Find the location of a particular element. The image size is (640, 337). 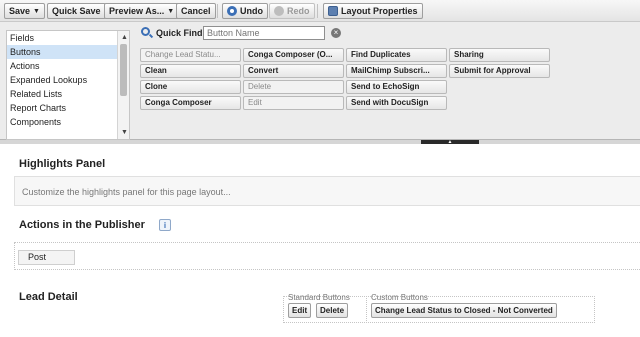

palette-button-submit-for-approval: Submit for Approval is located at coordinates (499, 71).